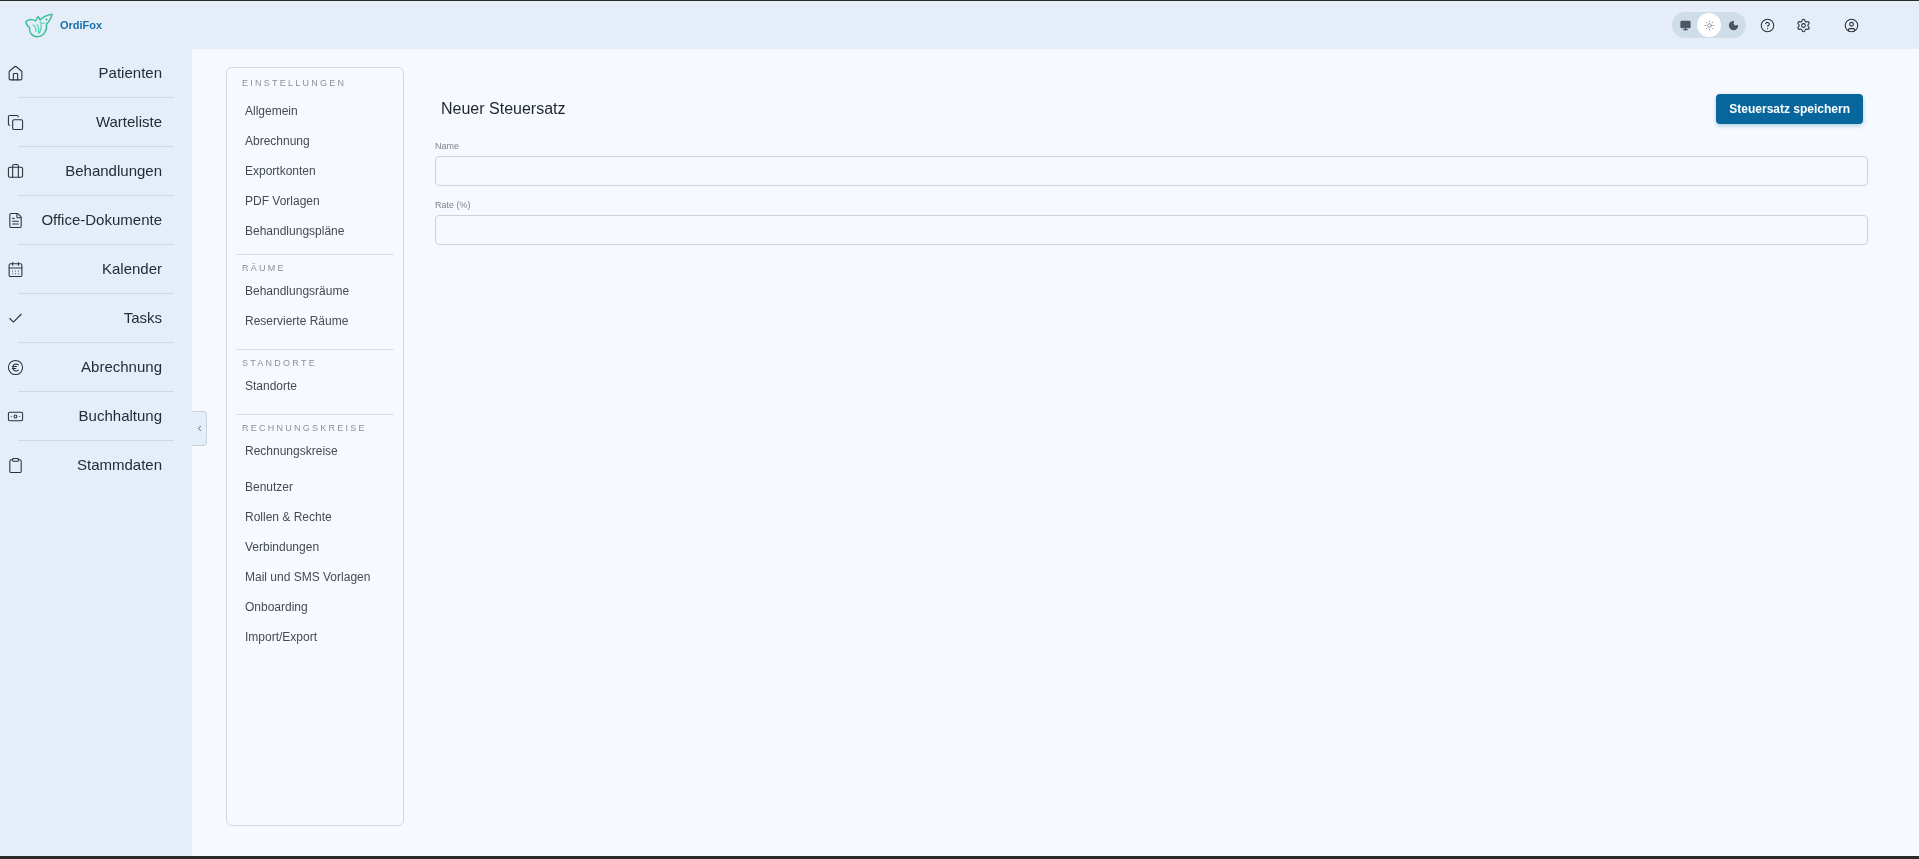 Image resolution: width=1919 pixels, height=859 pixels. What do you see at coordinates (15, 465) in the screenshot?
I see `clipboard-icon` at bounding box center [15, 465].